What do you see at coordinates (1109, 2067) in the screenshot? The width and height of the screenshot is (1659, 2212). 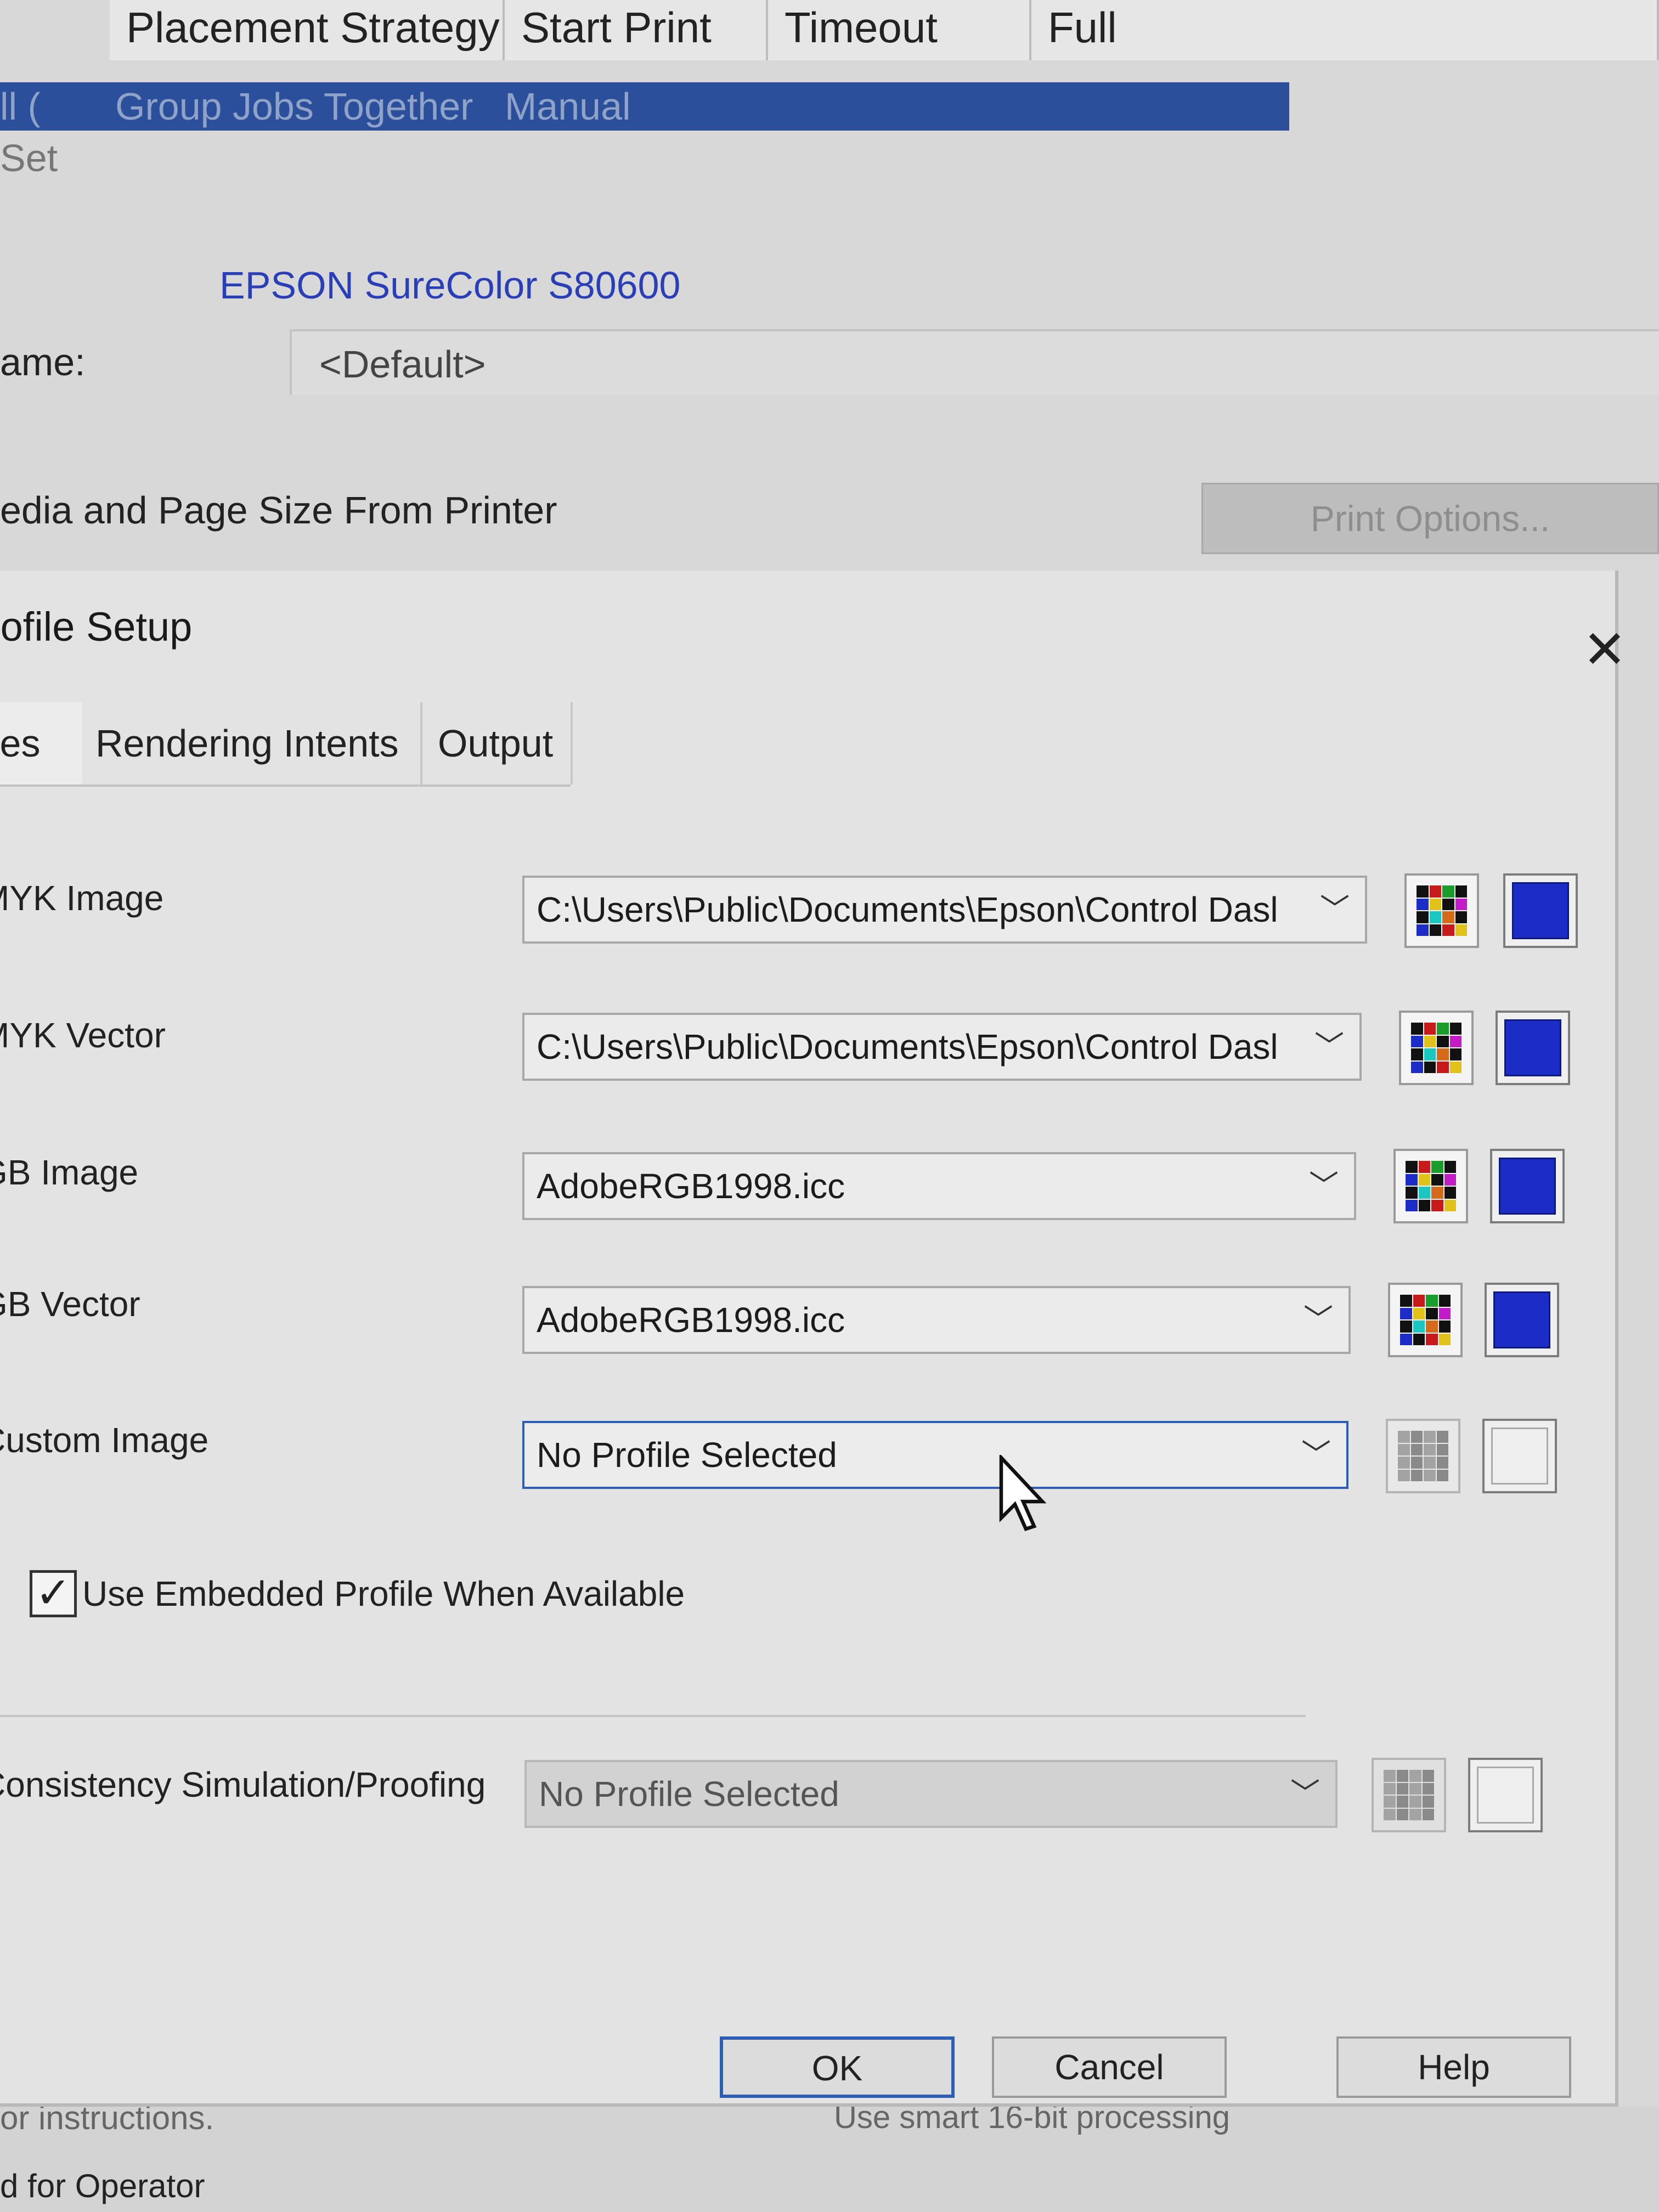 I see `cancel-button: Cancel` at bounding box center [1109, 2067].